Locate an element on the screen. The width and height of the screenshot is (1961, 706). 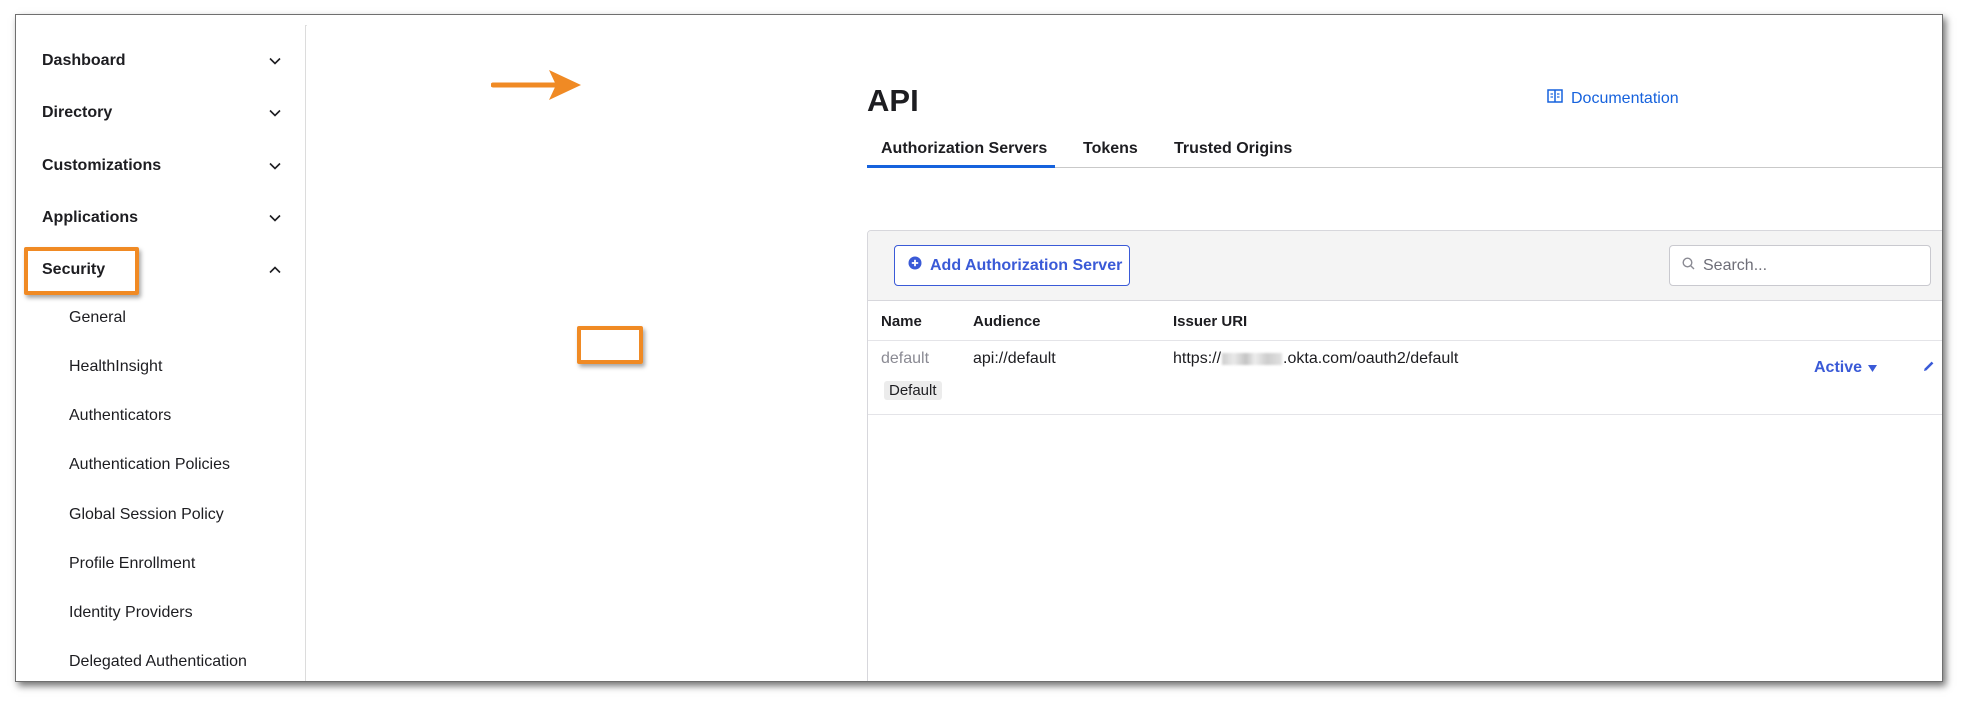
issuer-uri-value: https:// .okta.com/oauth2/default is located at coordinates (1315, 359).